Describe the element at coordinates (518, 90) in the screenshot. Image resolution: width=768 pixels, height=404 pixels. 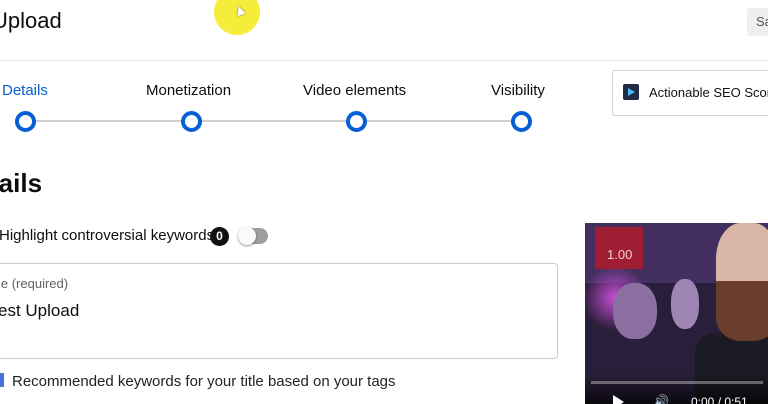
I see `step-visibility: Visibility` at that location.